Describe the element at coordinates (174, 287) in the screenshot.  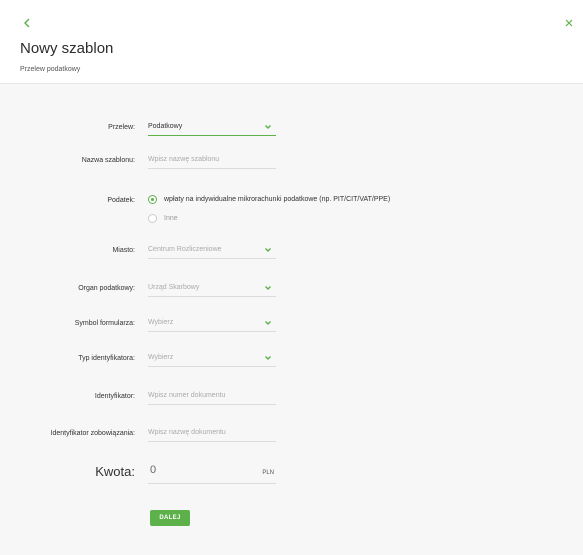
I see `organ-value: Urząd Skarbowy` at that location.